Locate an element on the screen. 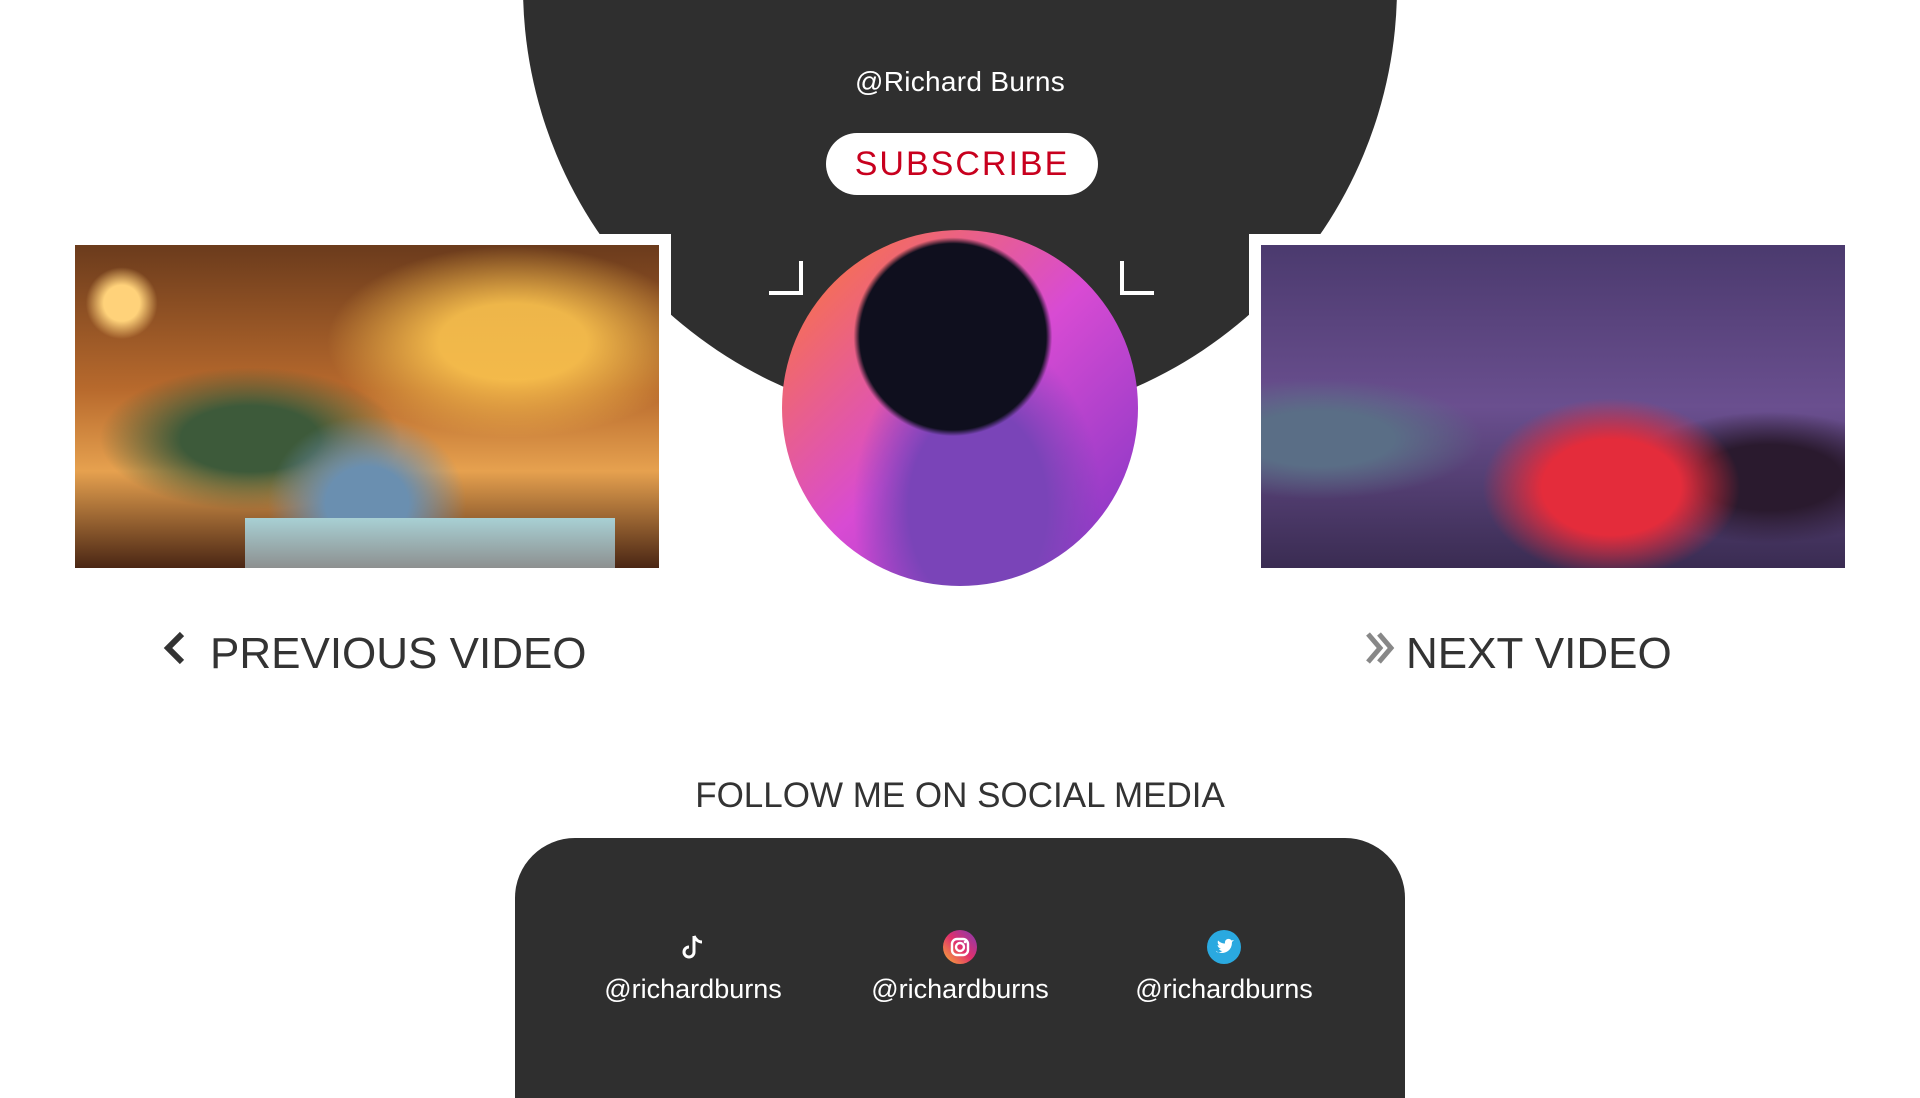 This screenshot has width=1920, height=1098. instagram-handle: @richardburns is located at coordinates (960, 989).